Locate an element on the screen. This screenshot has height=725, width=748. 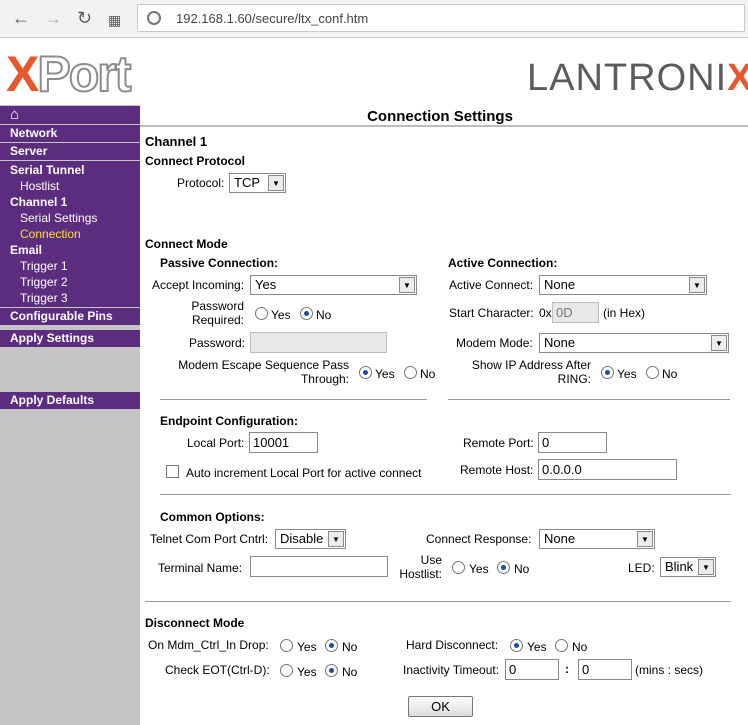
led-value: Blink is located at coordinates (679, 566).